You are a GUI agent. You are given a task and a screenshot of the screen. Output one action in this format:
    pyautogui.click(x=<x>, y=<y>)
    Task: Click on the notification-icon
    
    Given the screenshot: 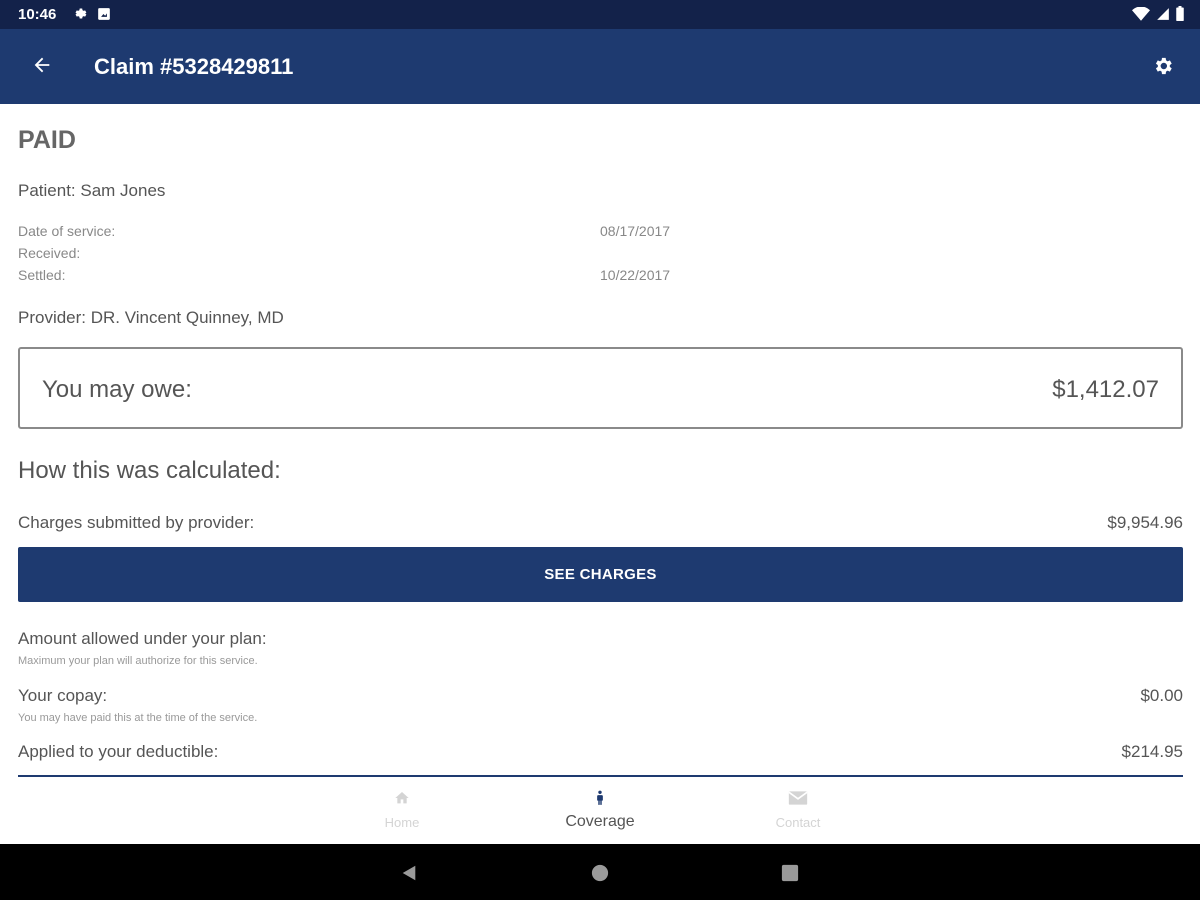 What is the action you would take?
    pyautogui.click(x=104, y=13)
    